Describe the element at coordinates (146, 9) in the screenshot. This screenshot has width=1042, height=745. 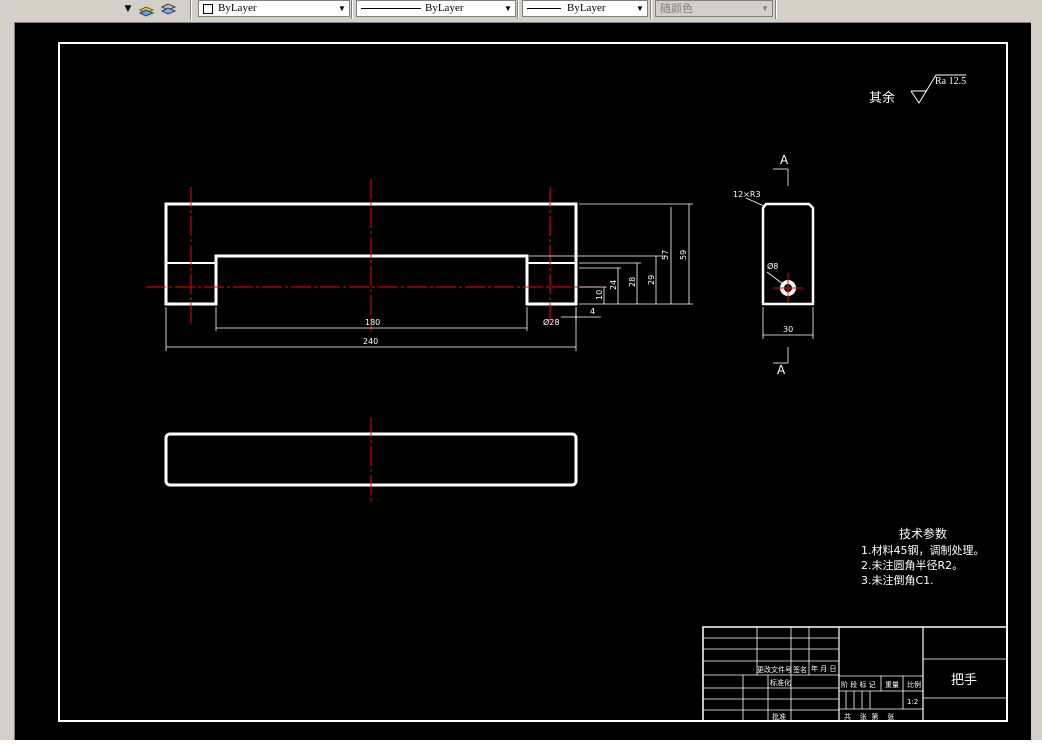
I see `layer-previous-icon` at that location.